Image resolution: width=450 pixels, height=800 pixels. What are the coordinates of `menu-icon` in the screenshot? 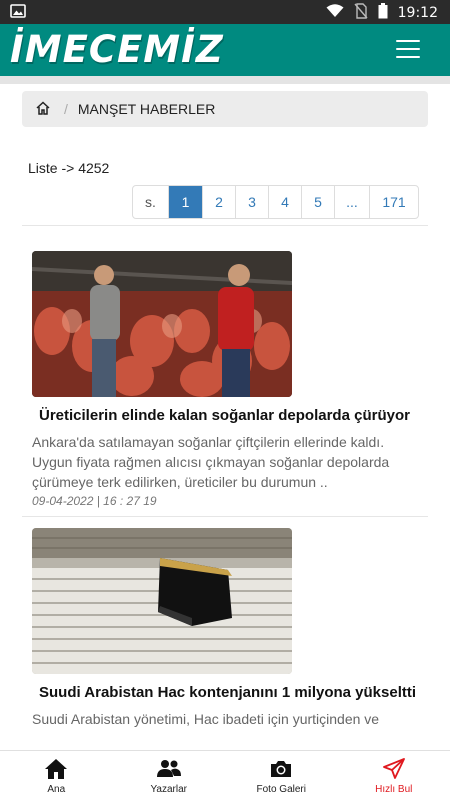 It's located at (408, 41).